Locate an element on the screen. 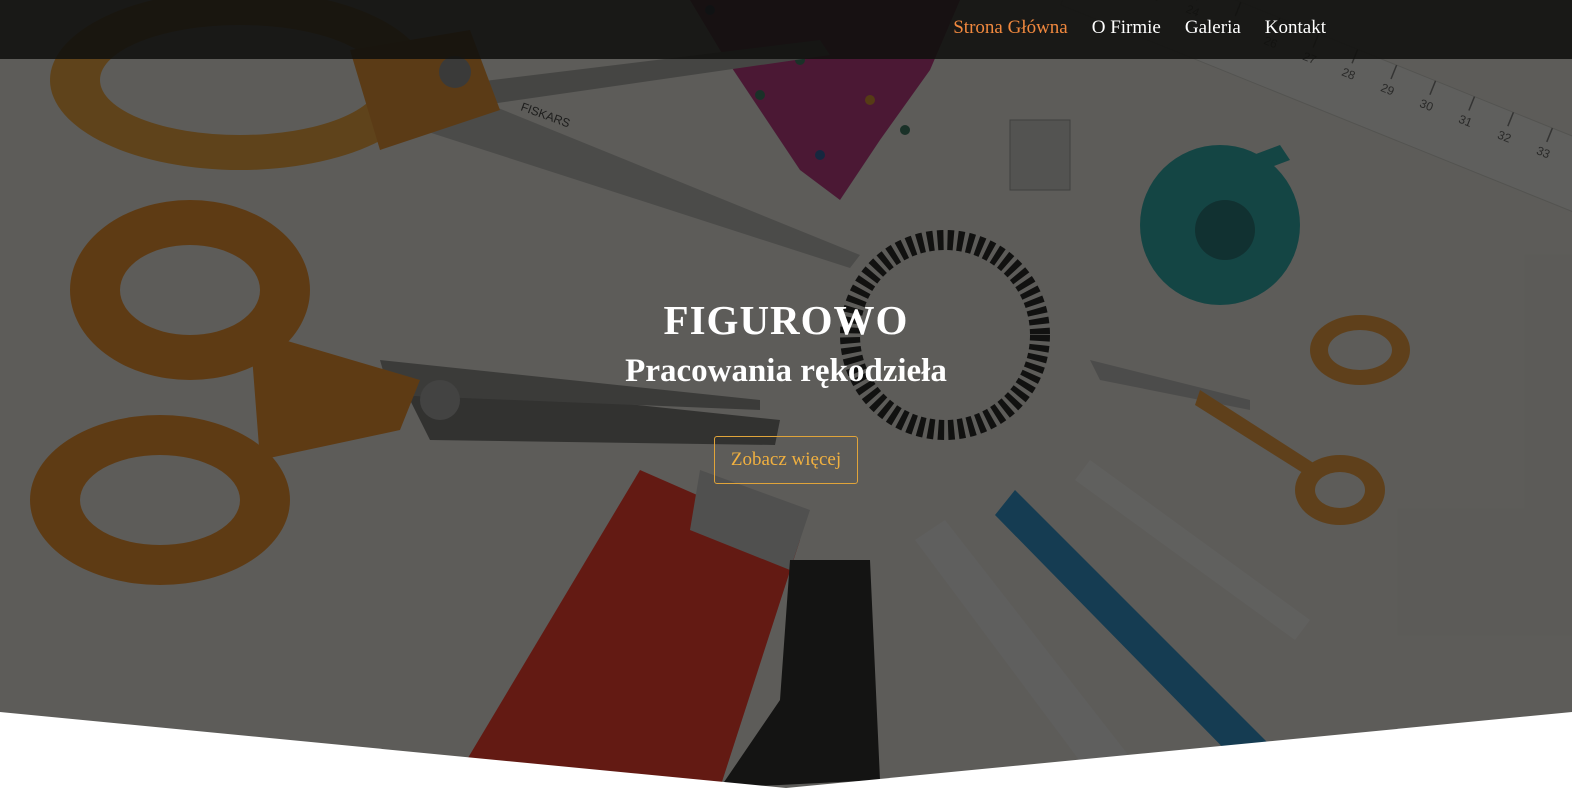  hero-subtitle: Pracowania rękodzieła is located at coordinates (786, 371).